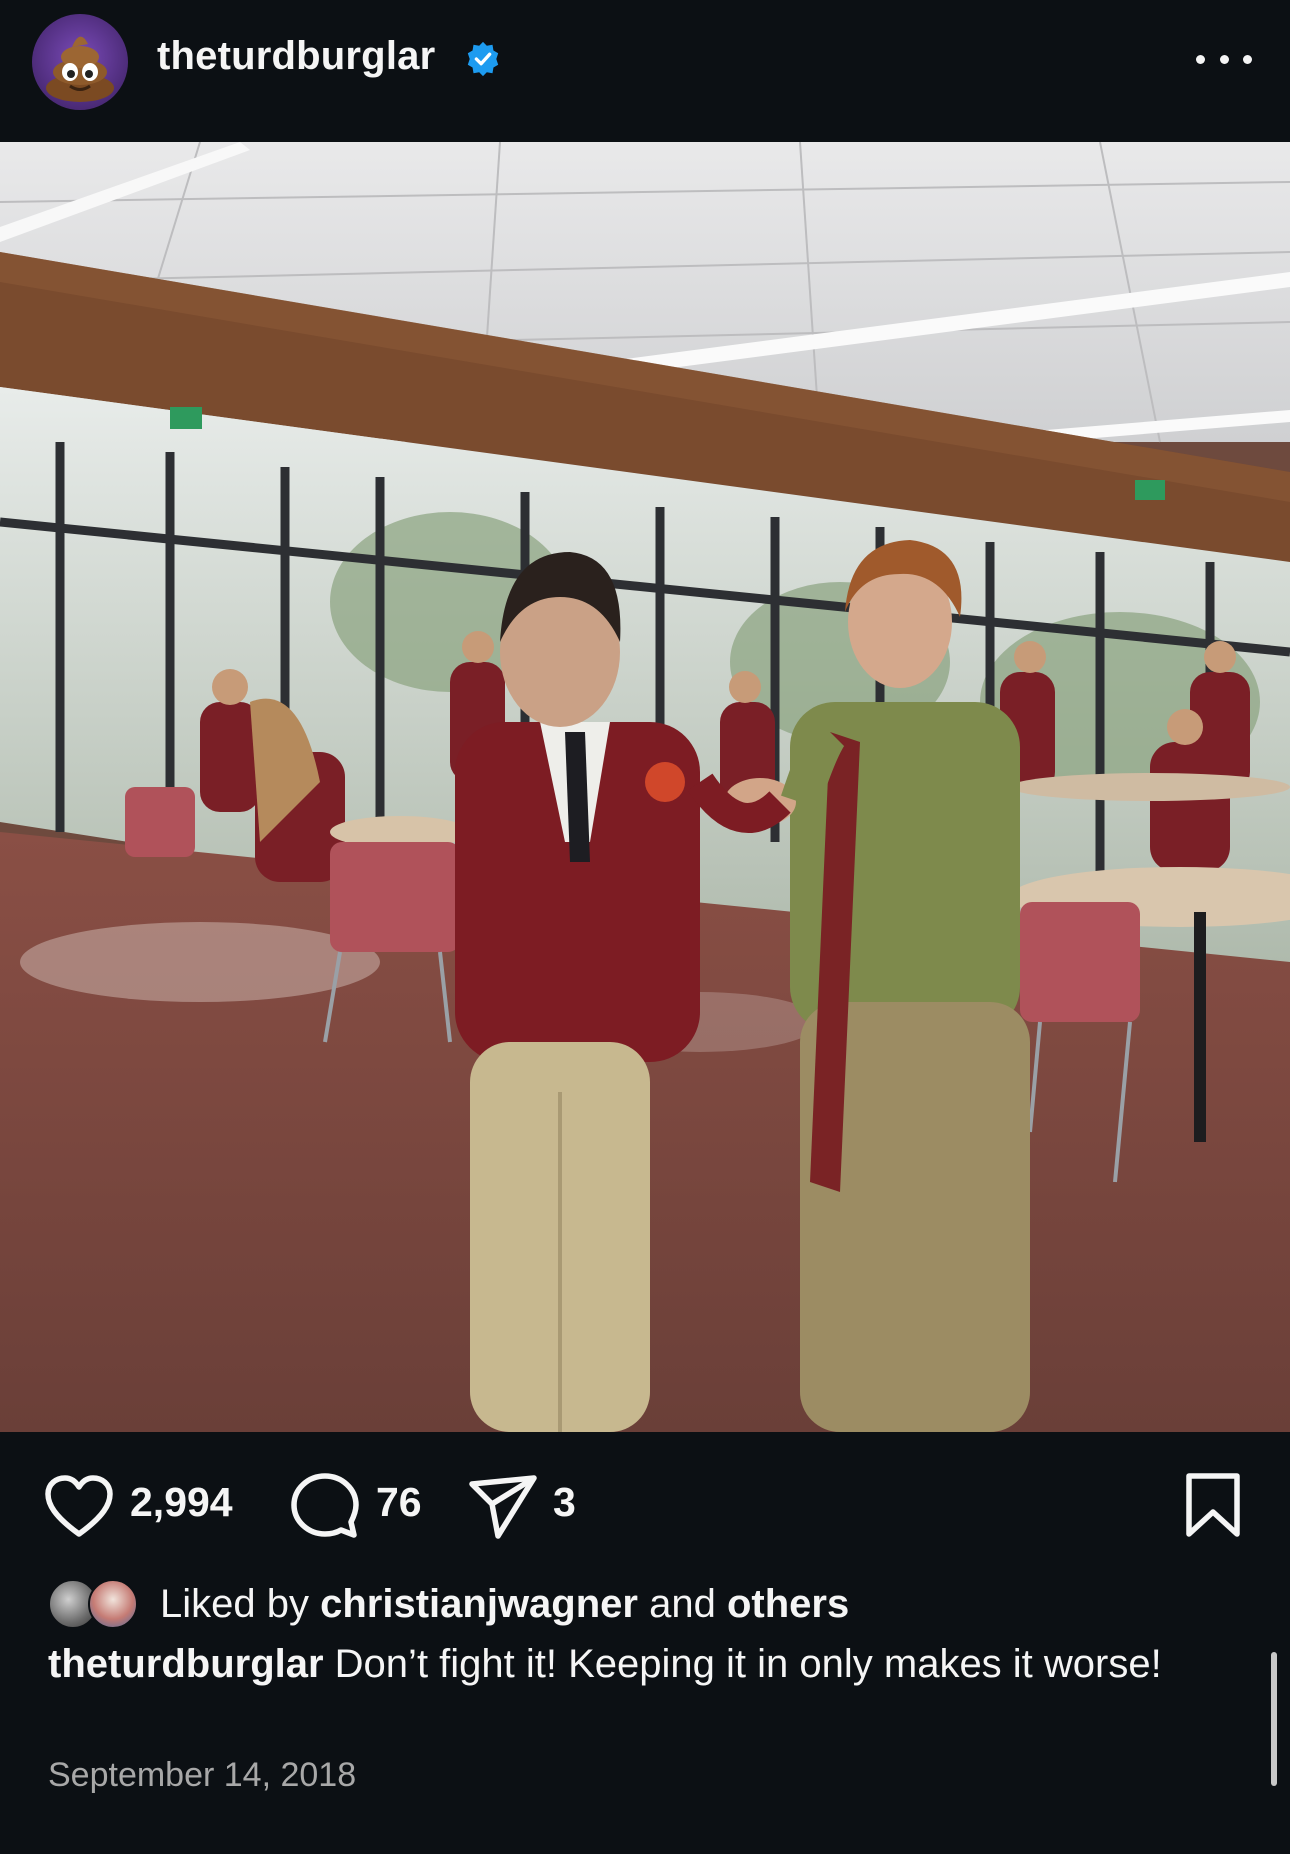 Image resolution: width=1290 pixels, height=1854 pixels. I want to click on post-header: theturdburglar, so click(645, 71).